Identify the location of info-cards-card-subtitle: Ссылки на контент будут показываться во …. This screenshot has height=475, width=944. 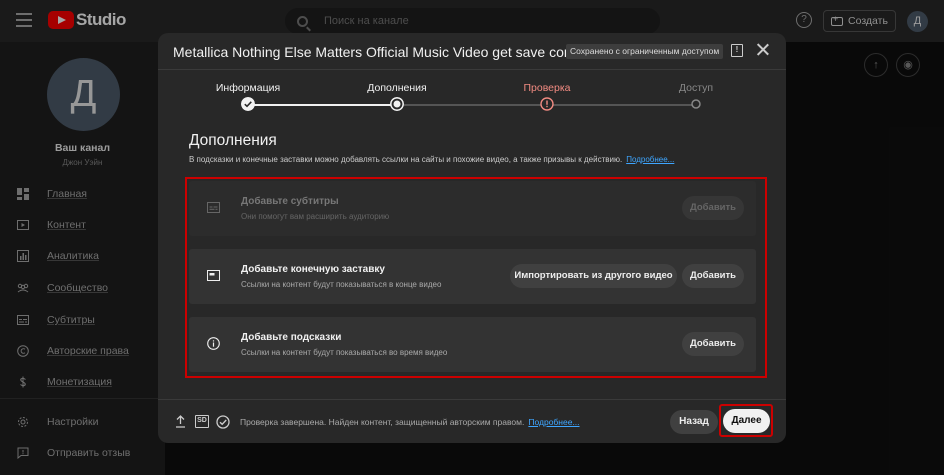
(344, 352).